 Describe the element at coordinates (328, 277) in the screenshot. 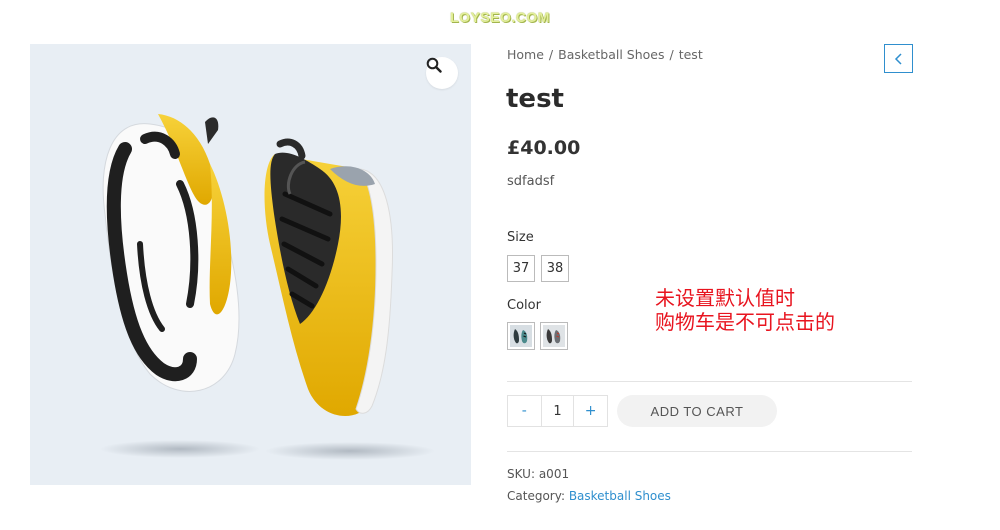

I see `right-shoe` at that location.